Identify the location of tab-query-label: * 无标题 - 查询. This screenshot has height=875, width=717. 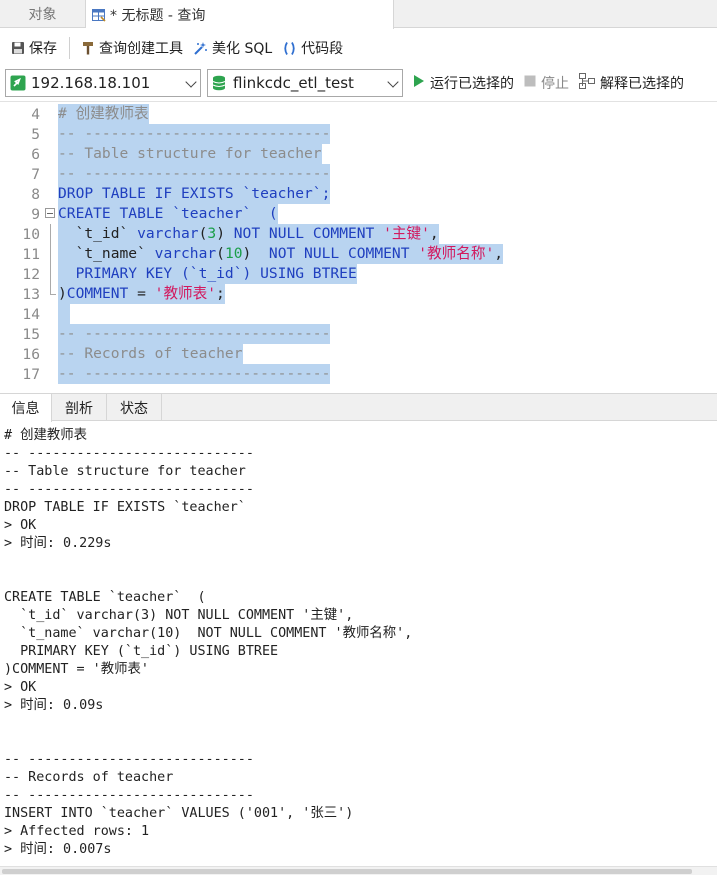
(158, 15).